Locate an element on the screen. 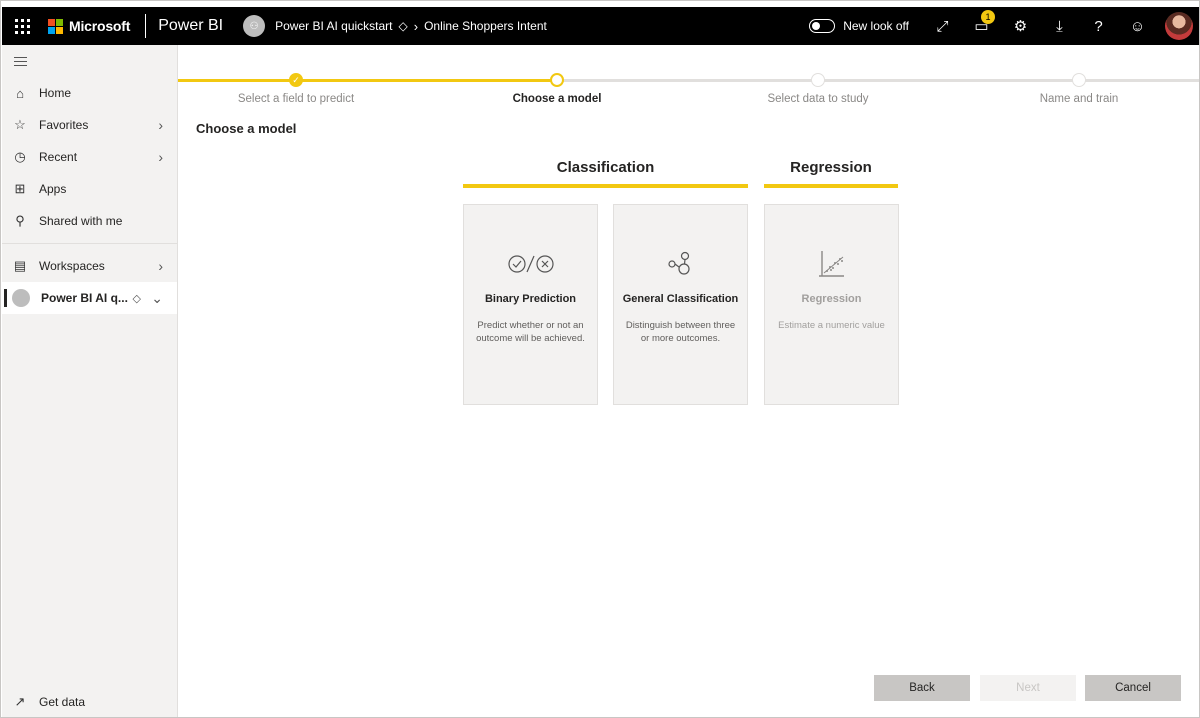  breadcrumb-workspace: Power BI AI quickstart is located at coordinates (333, 26).